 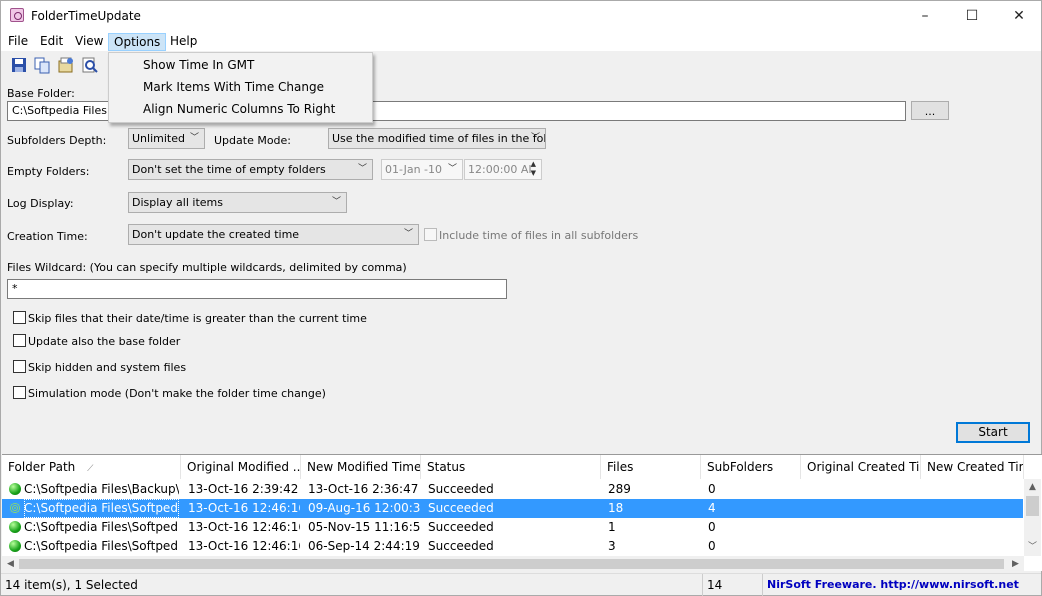 What do you see at coordinates (229, 169) in the screenshot?
I see `empty-folders-value: Don't set the time of empty folders` at bounding box center [229, 169].